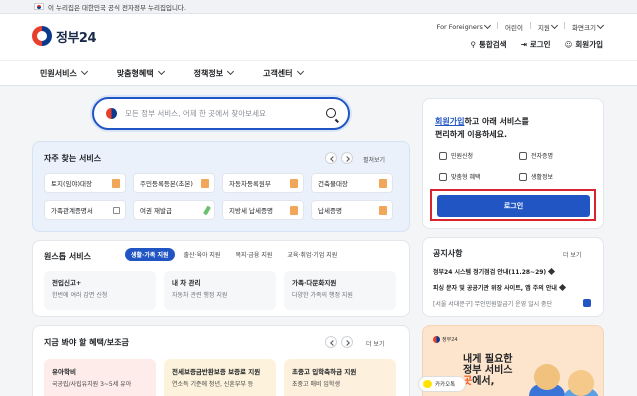 The width and height of the screenshot is (637, 396). What do you see at coordinates (536, 155) in the screenshot?
I see `quick-e-certificate: 전자증명` at bounding box center [536, 155].